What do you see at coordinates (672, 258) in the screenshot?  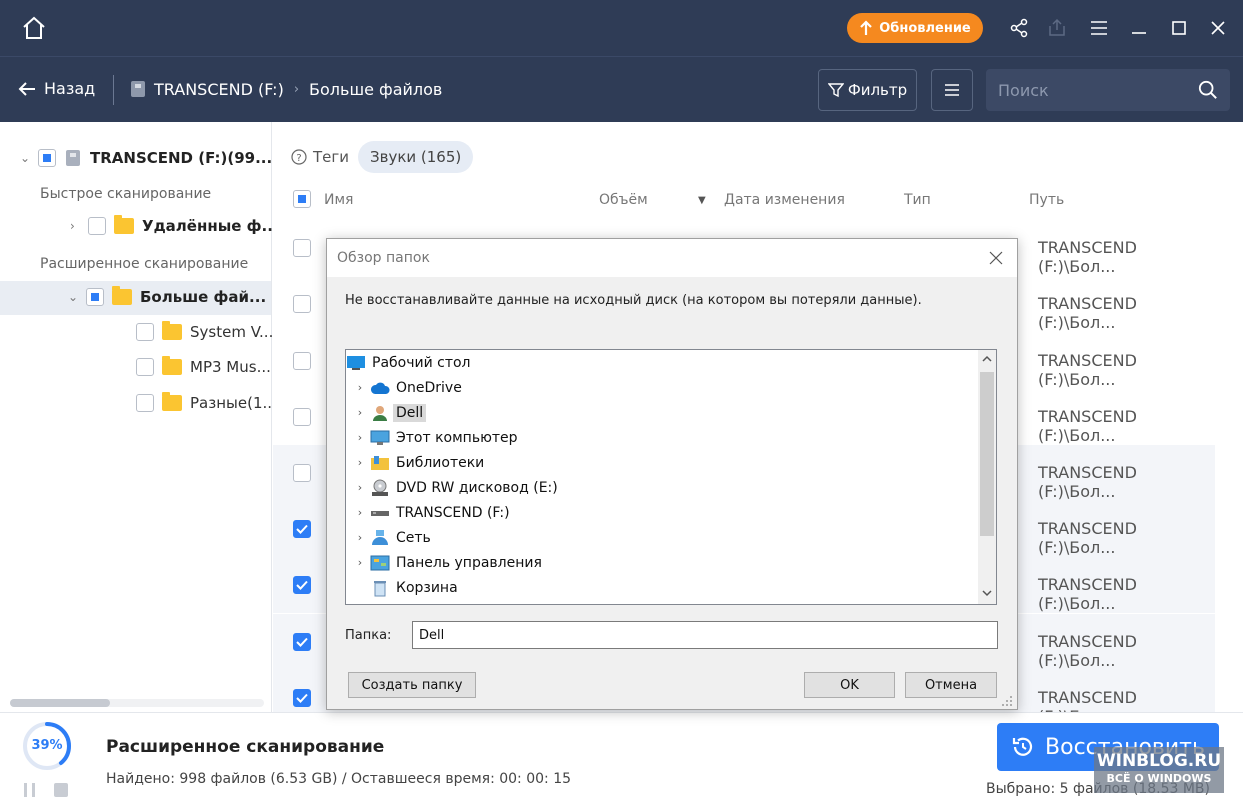 I see `dialog-titlebar: Обзор папок` at bounding box center [672, 258].